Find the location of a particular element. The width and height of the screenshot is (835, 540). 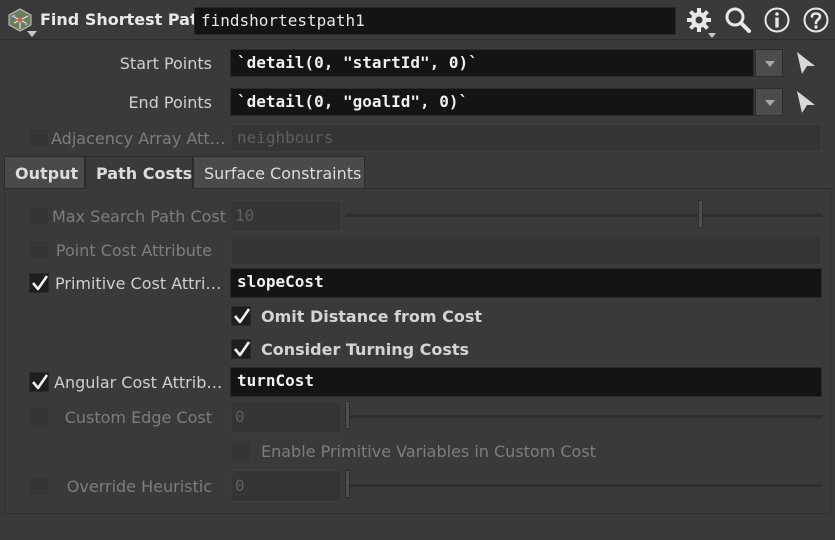

omit-distance-checkbox is located at coordinates (241, 316).